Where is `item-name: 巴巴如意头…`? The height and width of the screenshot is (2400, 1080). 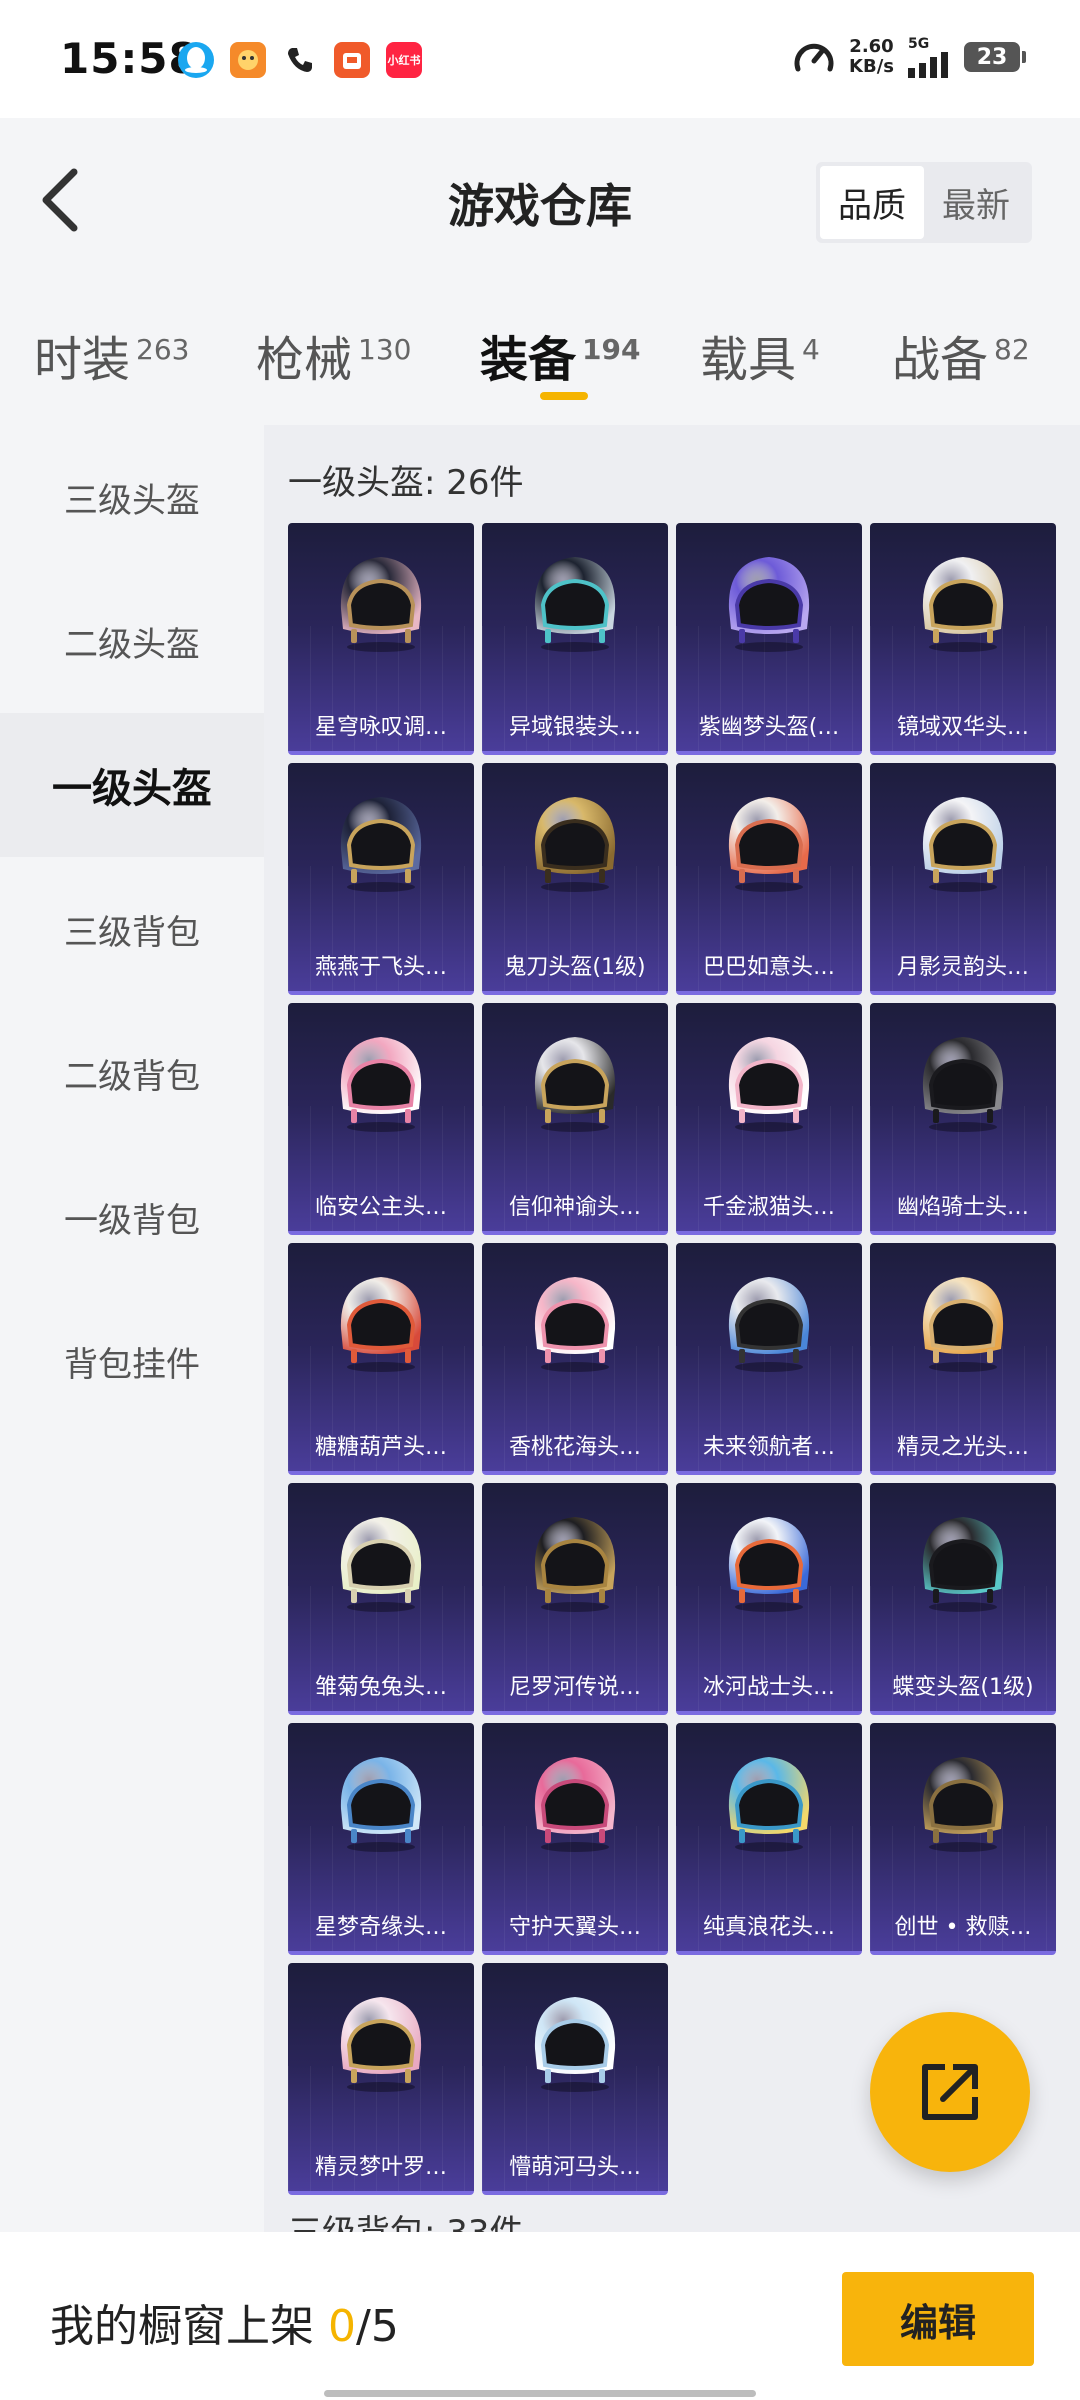 item-name: 巴巴如意头… is located at coordinates (768, 967).